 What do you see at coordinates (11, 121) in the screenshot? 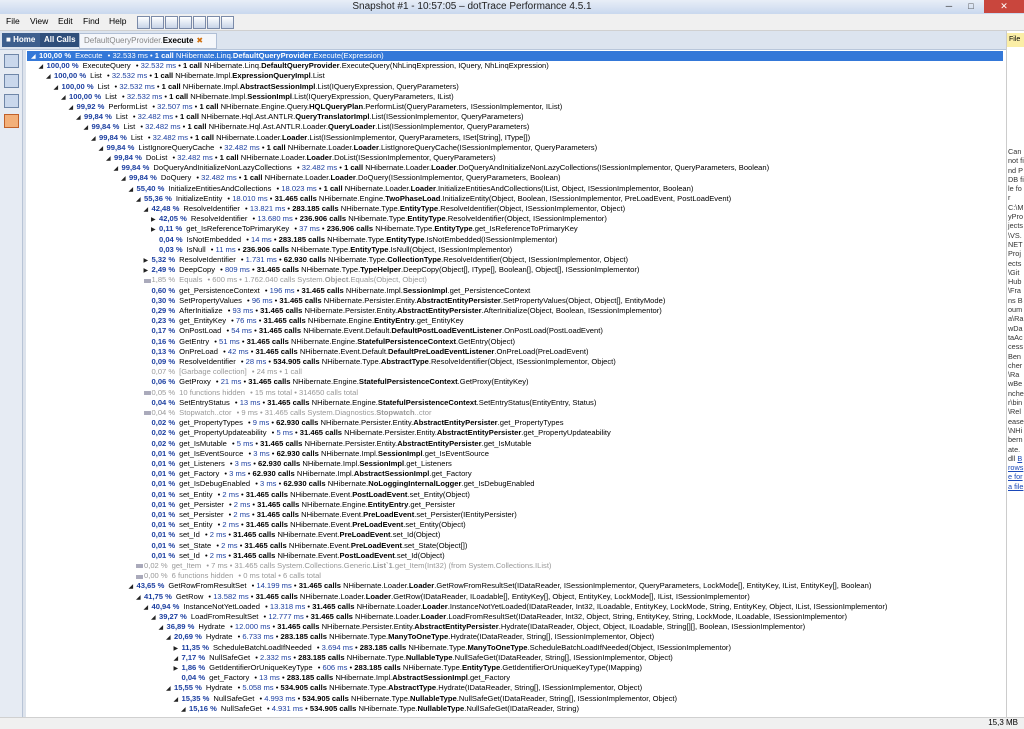
I see `flame-icon` at bounding box center [11, 121].